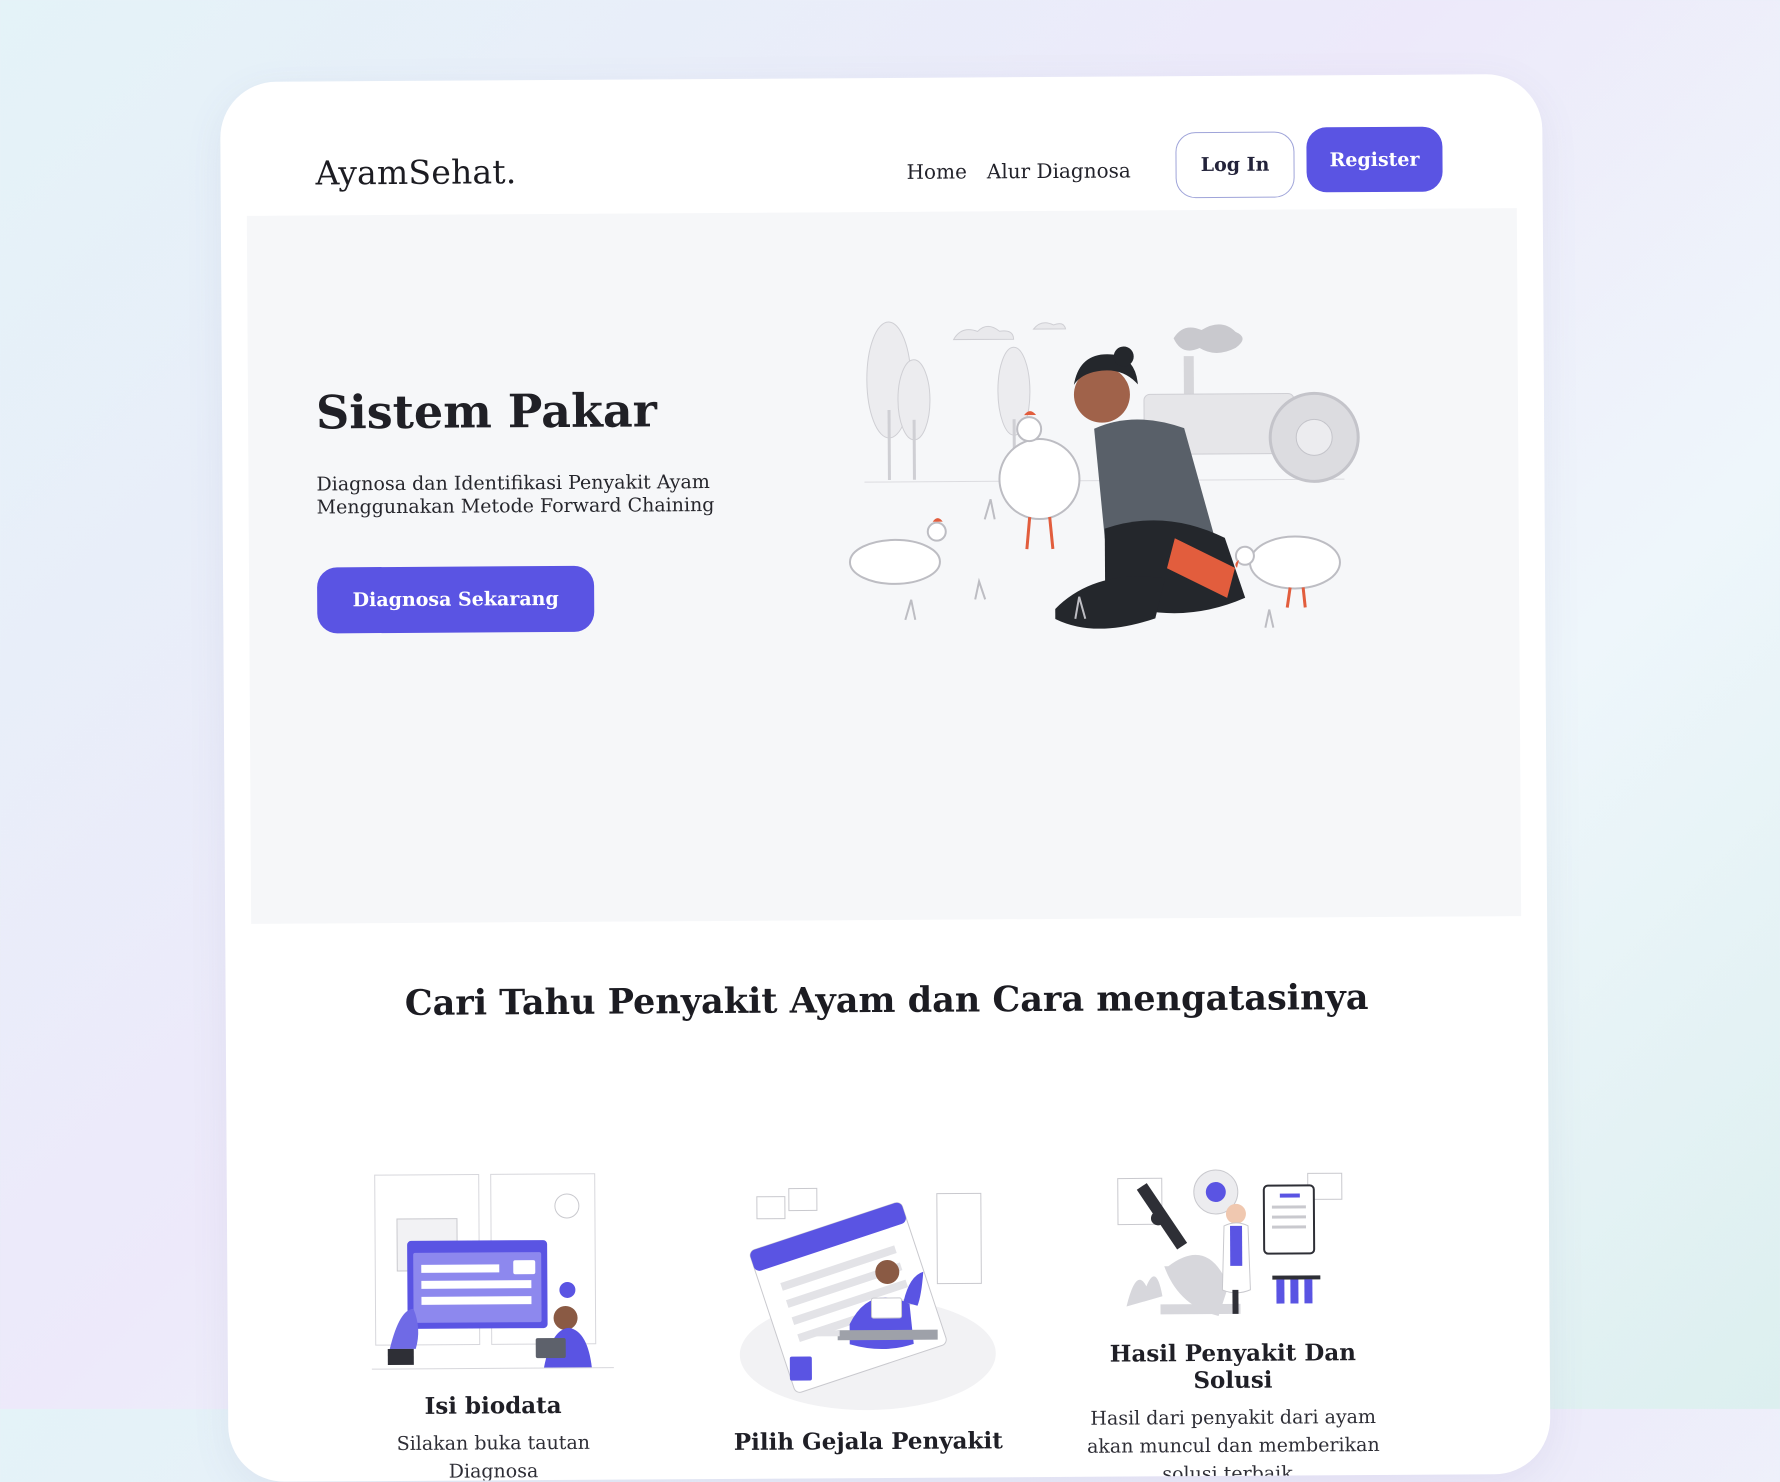 The width and height of the screenshot is (1780, 1482). What do you see at coordinates (493, 1455) in the screenshot?
I see `feature-text: Silakan buka tautan Diagnosa` at bounding box center [493, 1455].